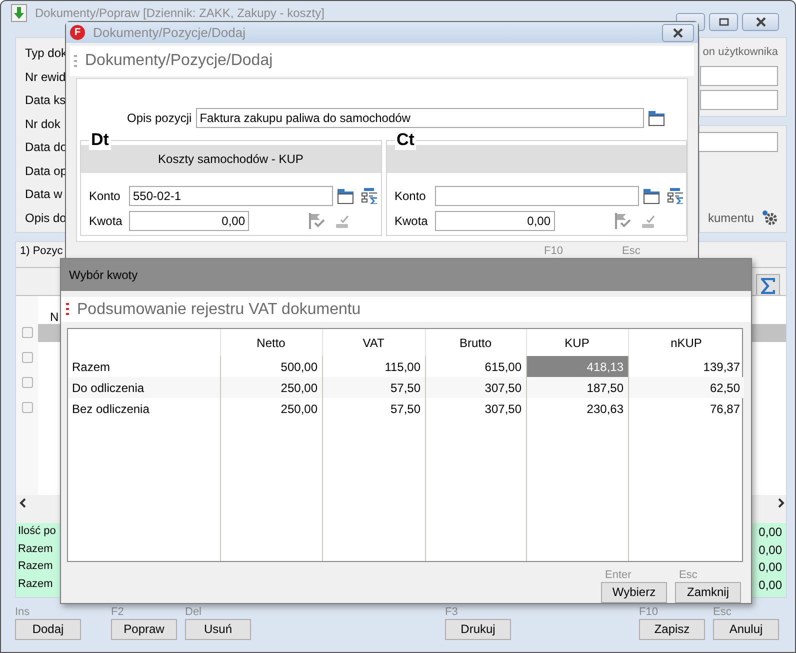 Image resolution: width=796 pixels, height=653 pixels. What do you see at coordinates (77, 32) in the screenshot?
I see `app-logo: F` at bounding box center [77, 32].